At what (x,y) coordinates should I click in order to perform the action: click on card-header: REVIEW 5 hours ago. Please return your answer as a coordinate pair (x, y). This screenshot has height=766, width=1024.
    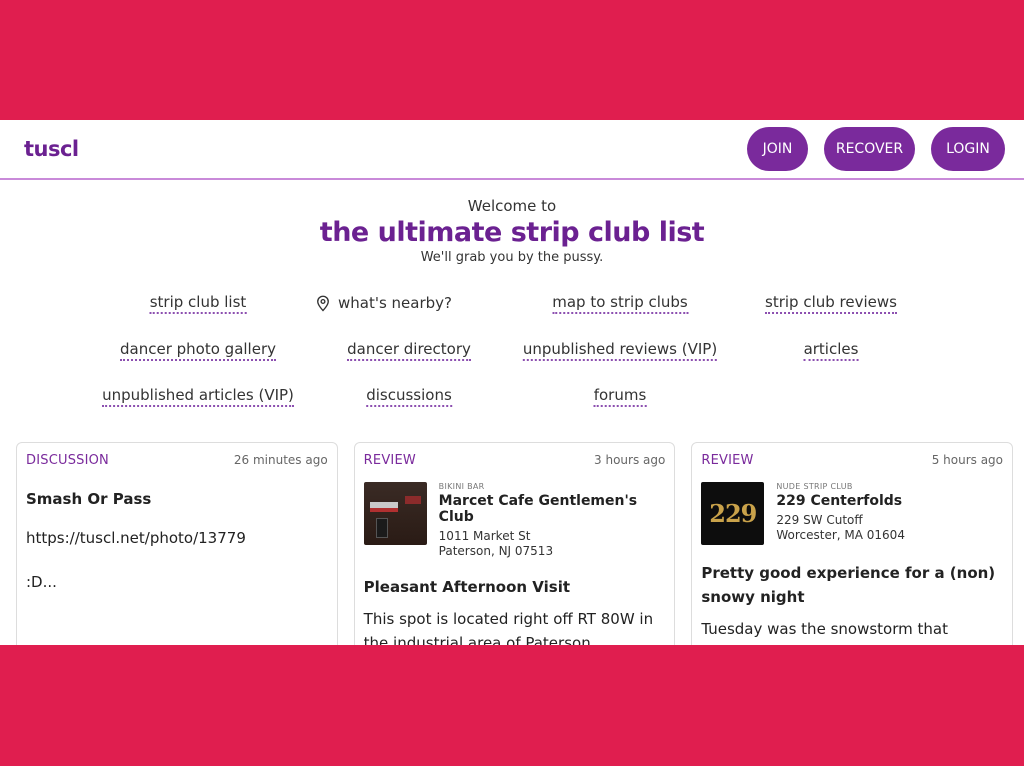
    Looking at the image, I should click on (852, 460).